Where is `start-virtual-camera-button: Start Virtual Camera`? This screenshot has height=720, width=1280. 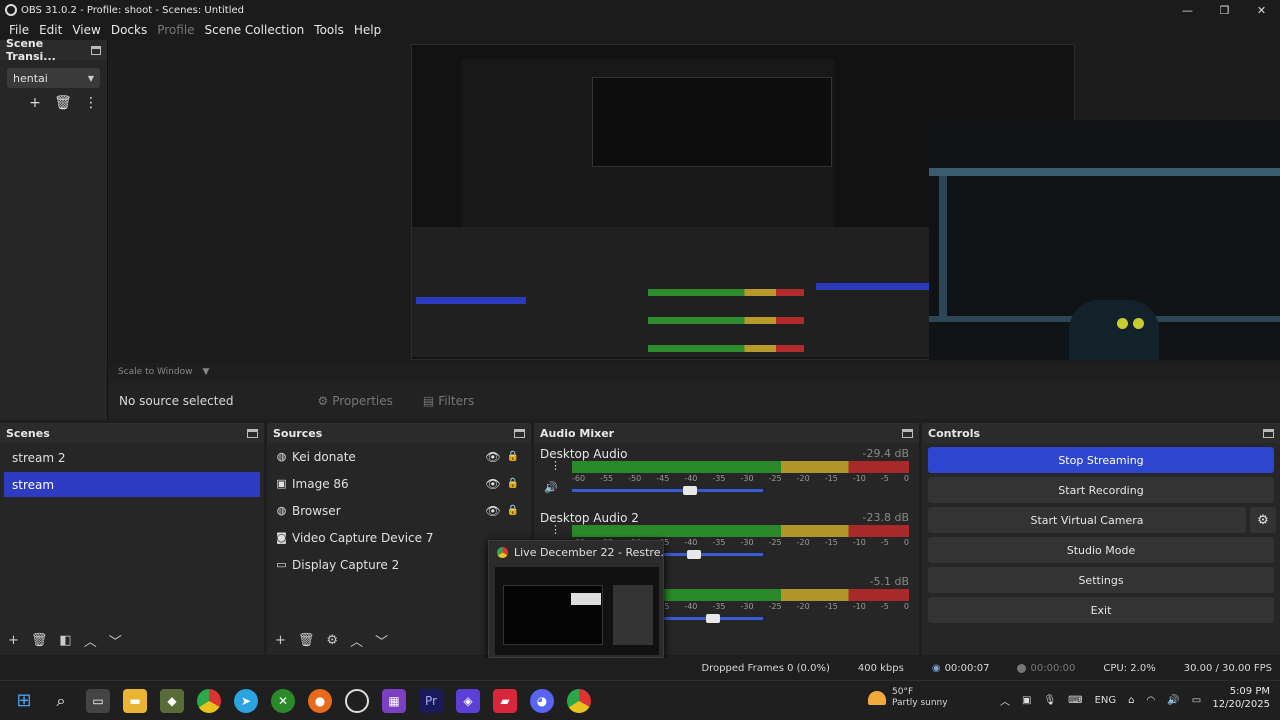 start-virtual-camera-button: Start Virtual Camera is located at coordinates (1087, 520).